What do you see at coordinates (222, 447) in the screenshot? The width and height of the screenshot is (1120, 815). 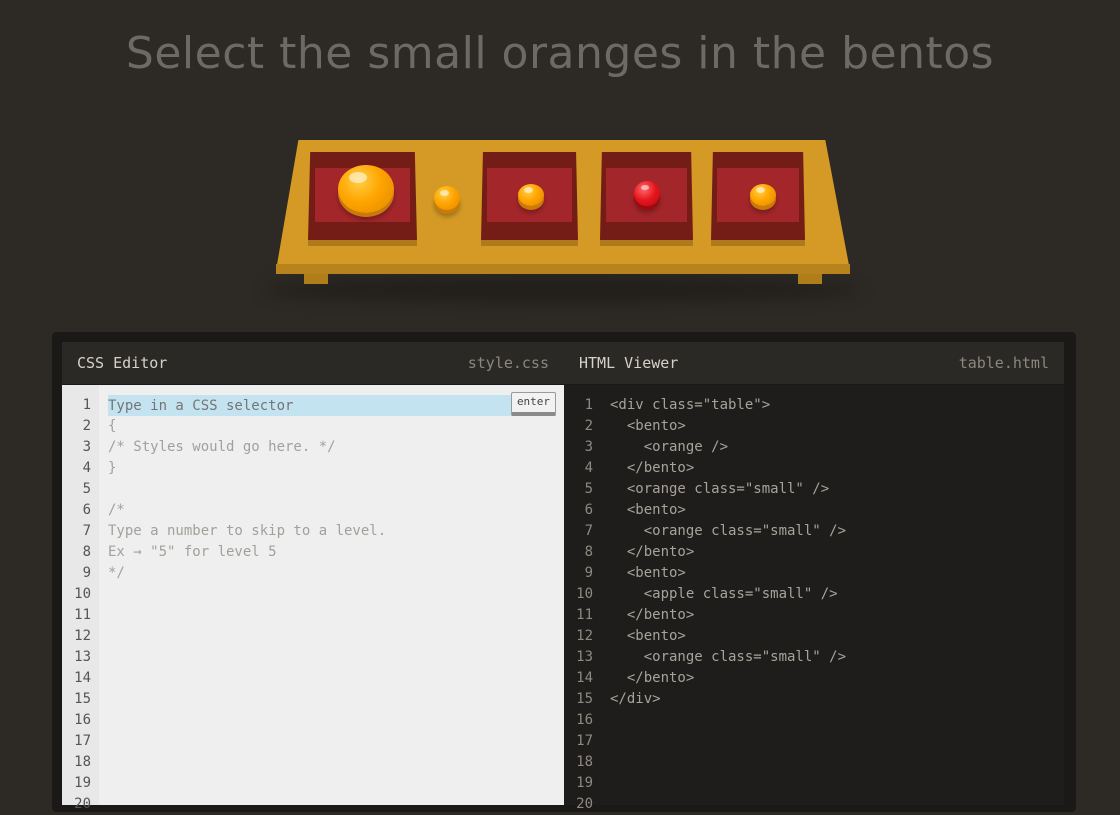 I see `code-line: /* Styles would go here. */` at bounding box center [222, 447].